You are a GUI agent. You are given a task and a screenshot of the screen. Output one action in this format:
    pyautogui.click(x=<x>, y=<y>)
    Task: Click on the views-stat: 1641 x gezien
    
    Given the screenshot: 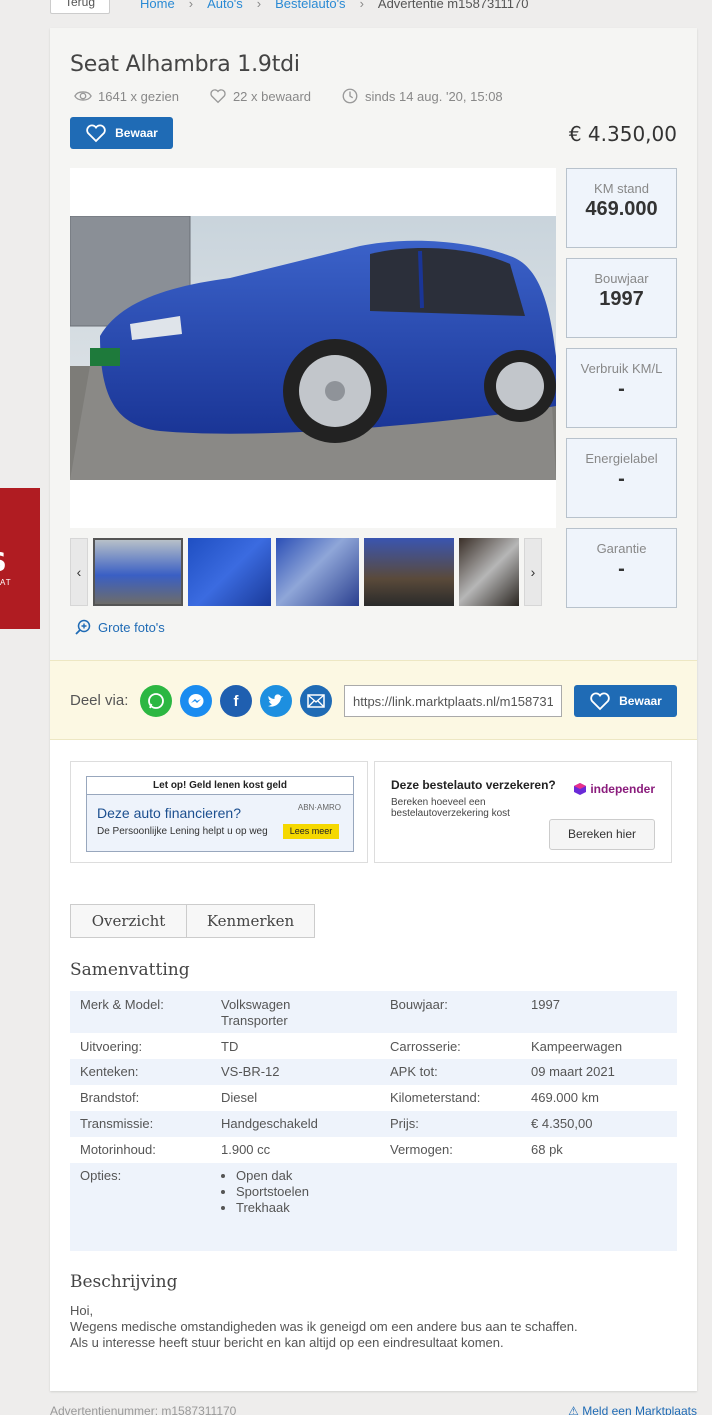 What is the action you would take?
    pyautogui.click(x=126, y=96)
    